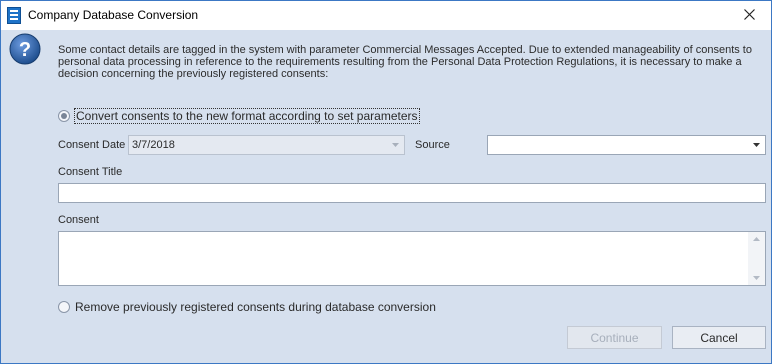 This screenshot has width=772, height=364. Describe the element at coordinates (113, 15) in the screenshot. I see `window-title: Company Database Conversion` at that location.